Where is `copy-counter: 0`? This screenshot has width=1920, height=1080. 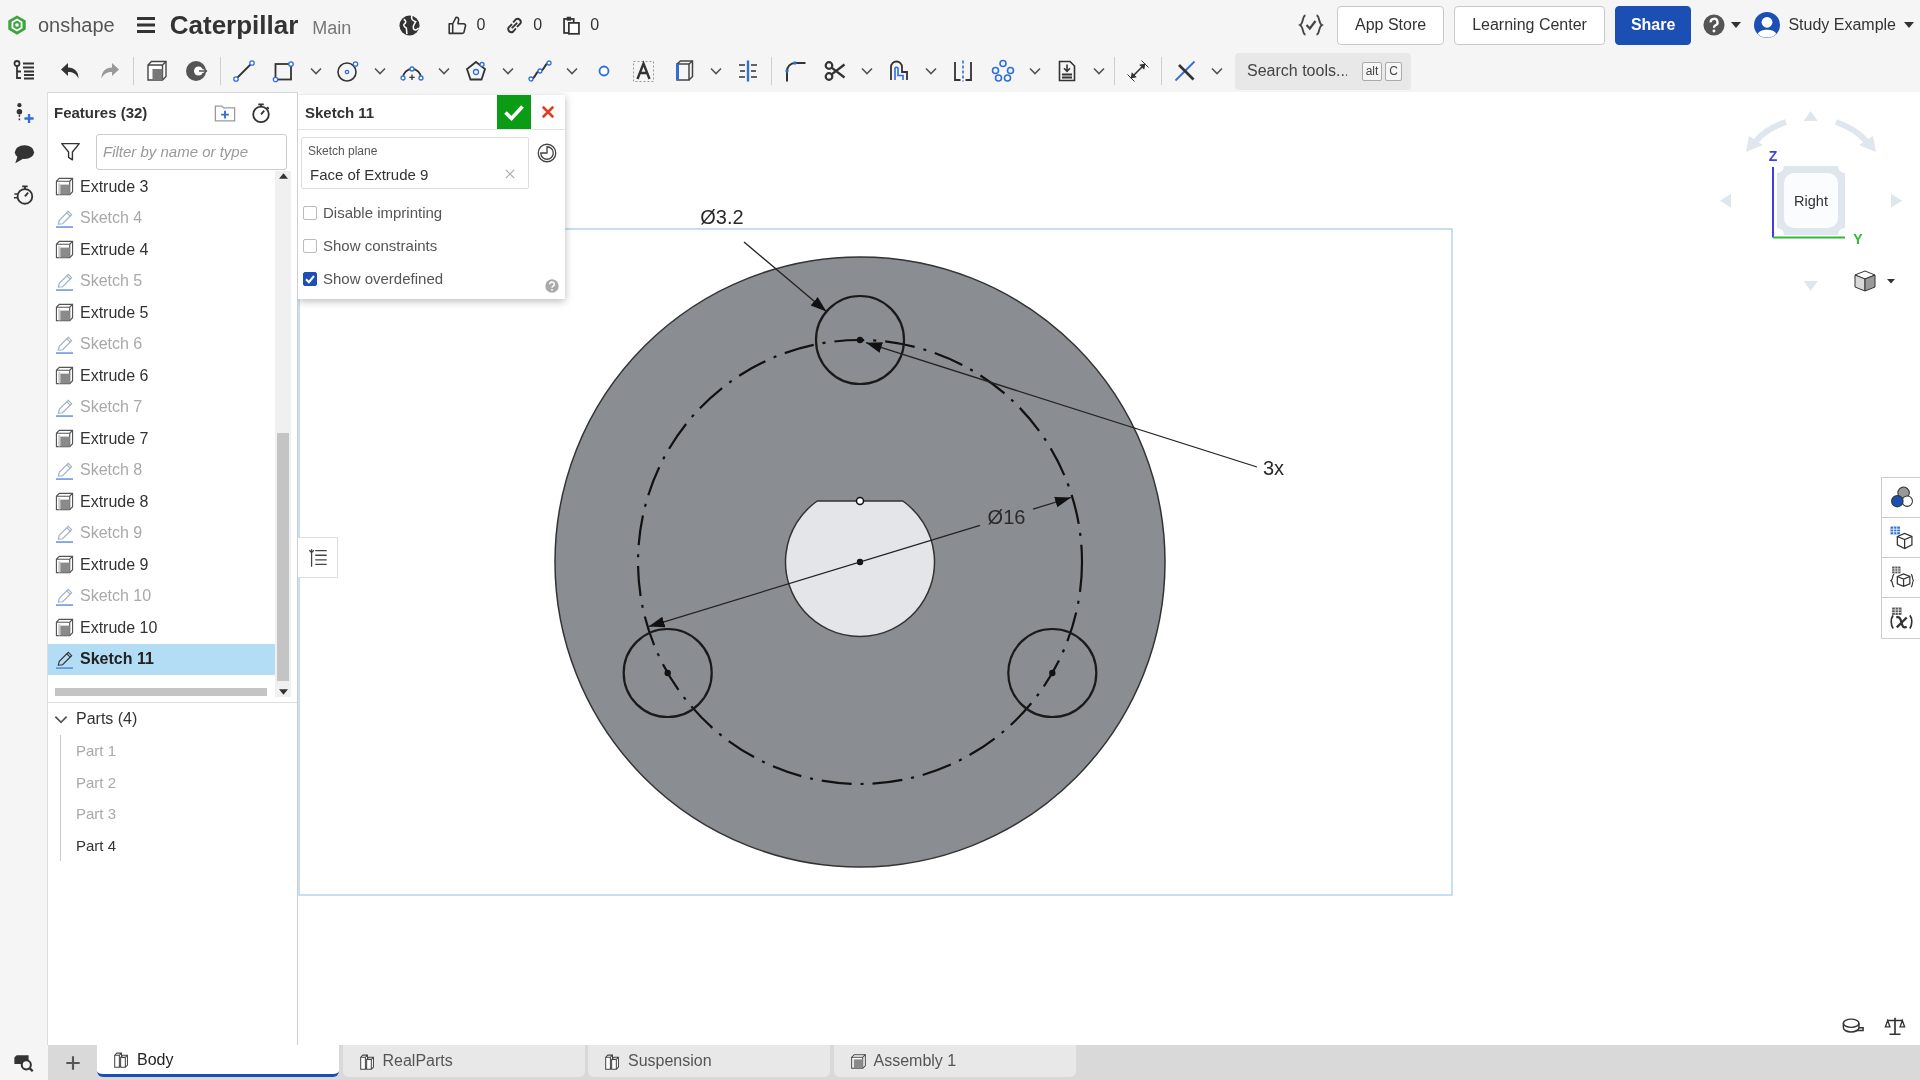 copy-counter: 0 is located at coordinates (580, 25).